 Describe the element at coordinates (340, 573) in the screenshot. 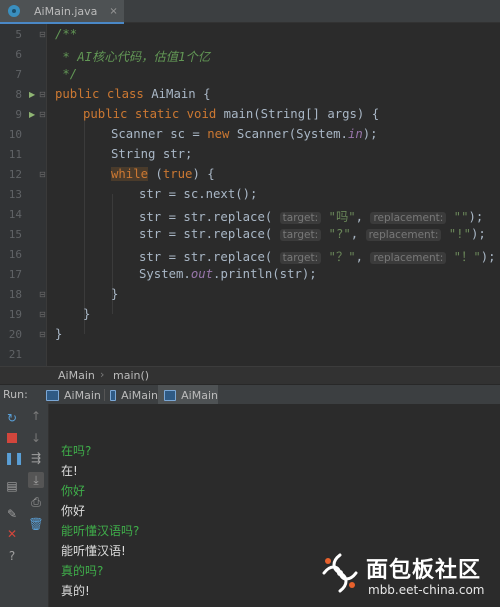

I see `watermark-logo` at that location.